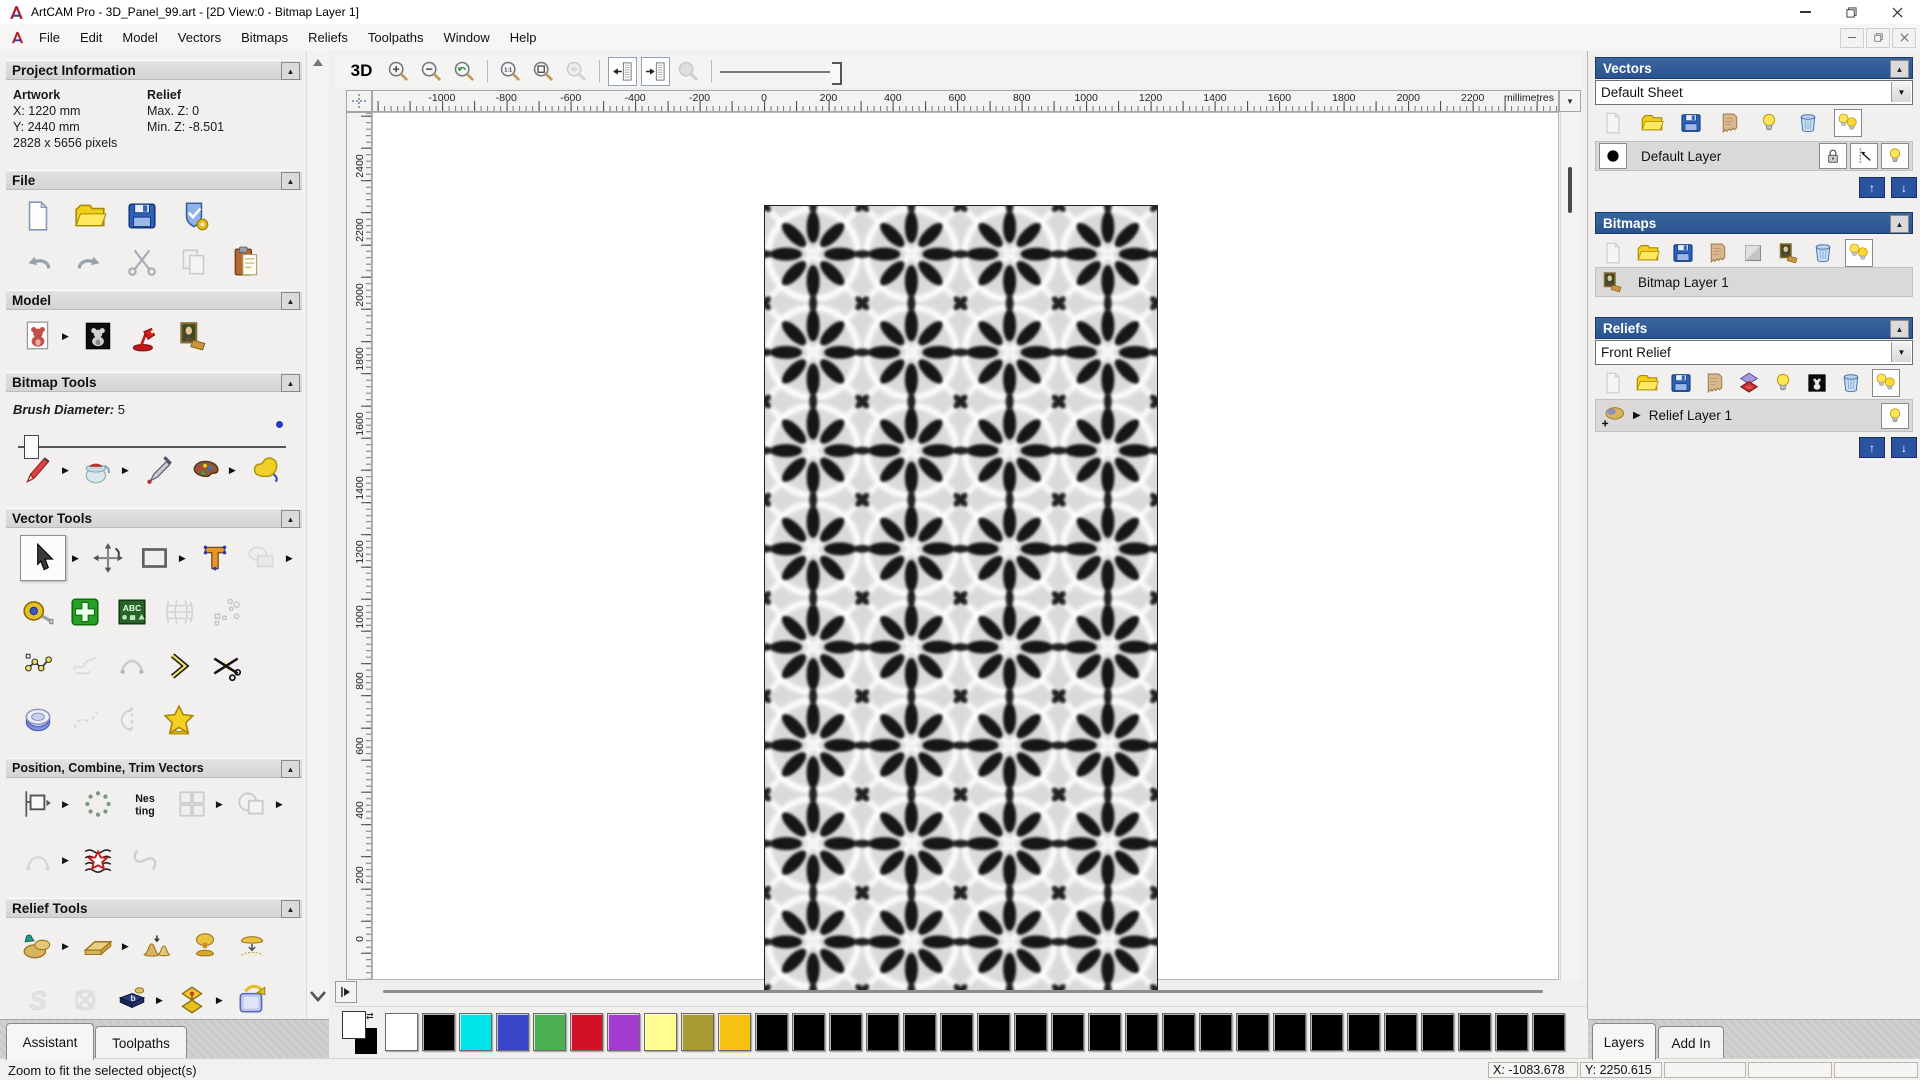  I want to click on offset-relief-icon, so click(192, 1000).